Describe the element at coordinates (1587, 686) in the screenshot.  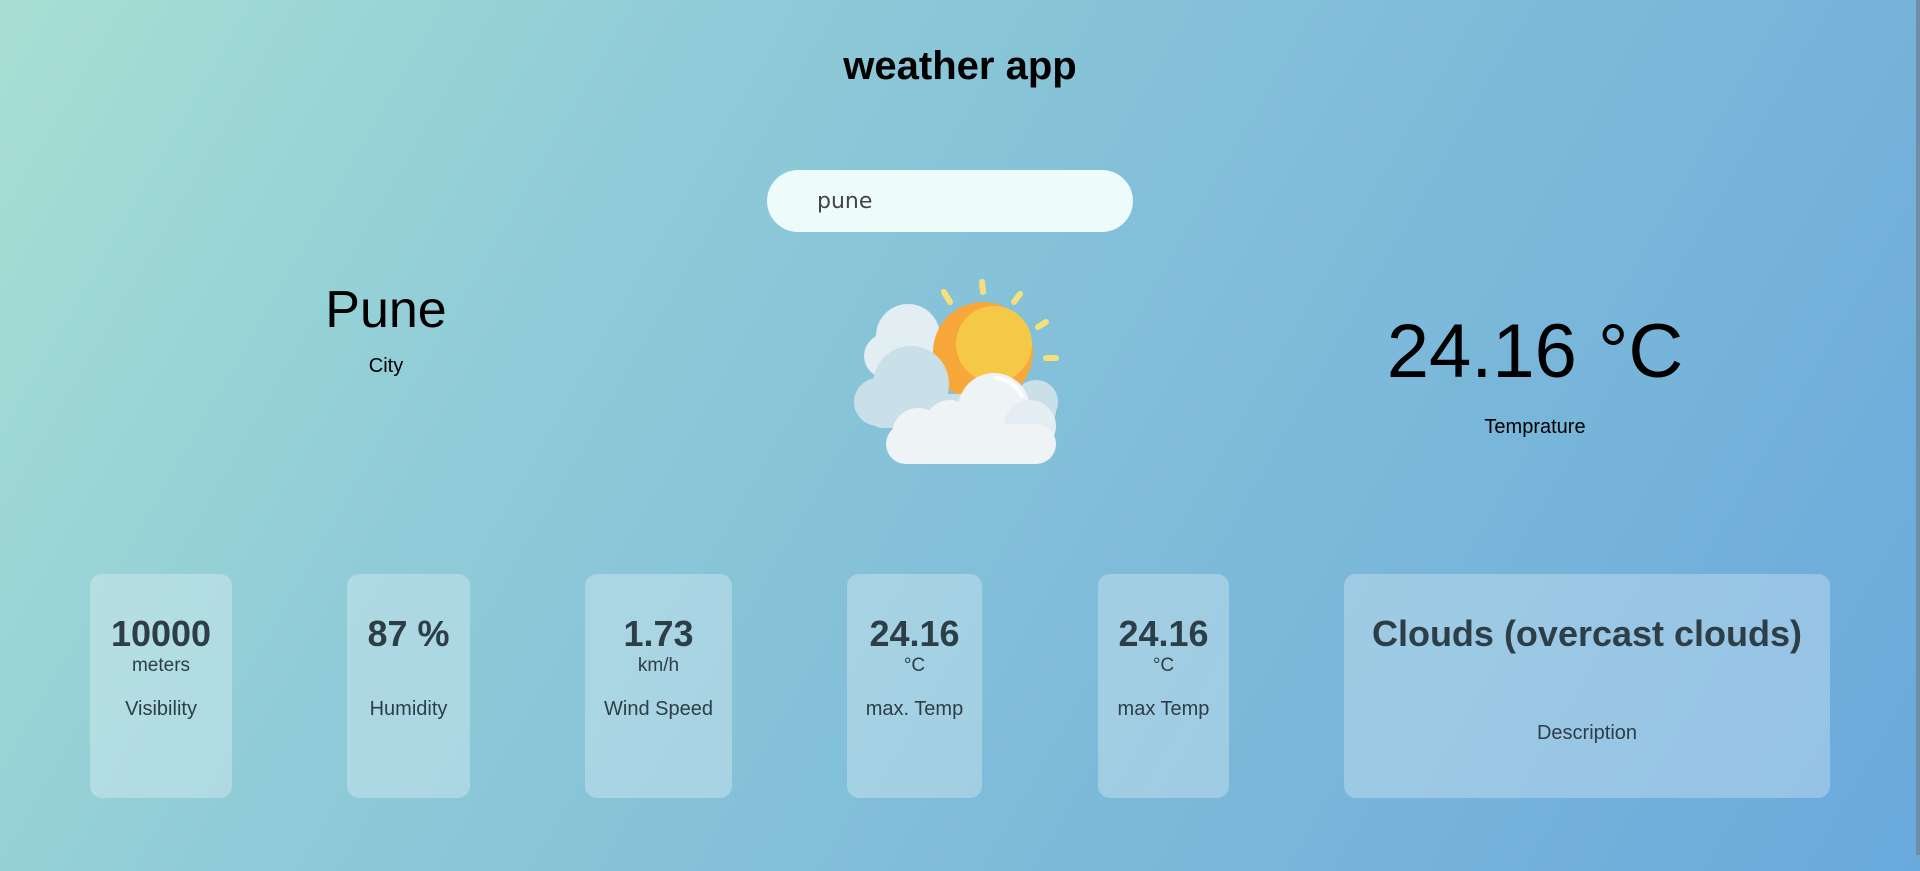
I see `description-card: Clouds (overcast clouds) Description` at that location.